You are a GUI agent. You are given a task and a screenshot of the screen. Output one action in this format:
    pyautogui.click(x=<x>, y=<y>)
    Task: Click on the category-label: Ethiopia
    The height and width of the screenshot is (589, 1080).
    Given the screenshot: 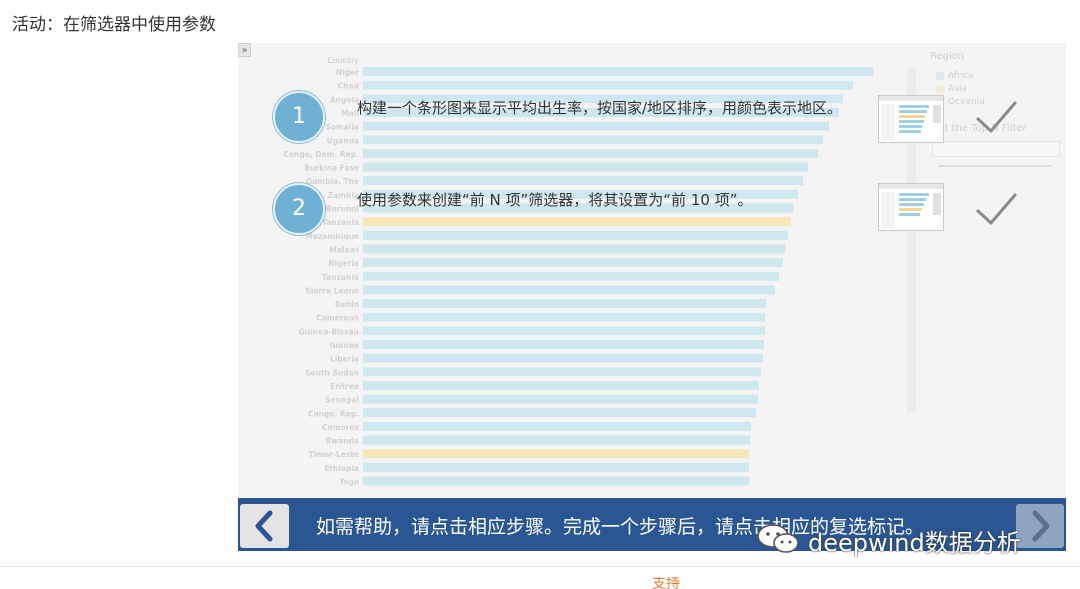 What is the action you would take?
    pyautogui.click(x=341, y=468)
    